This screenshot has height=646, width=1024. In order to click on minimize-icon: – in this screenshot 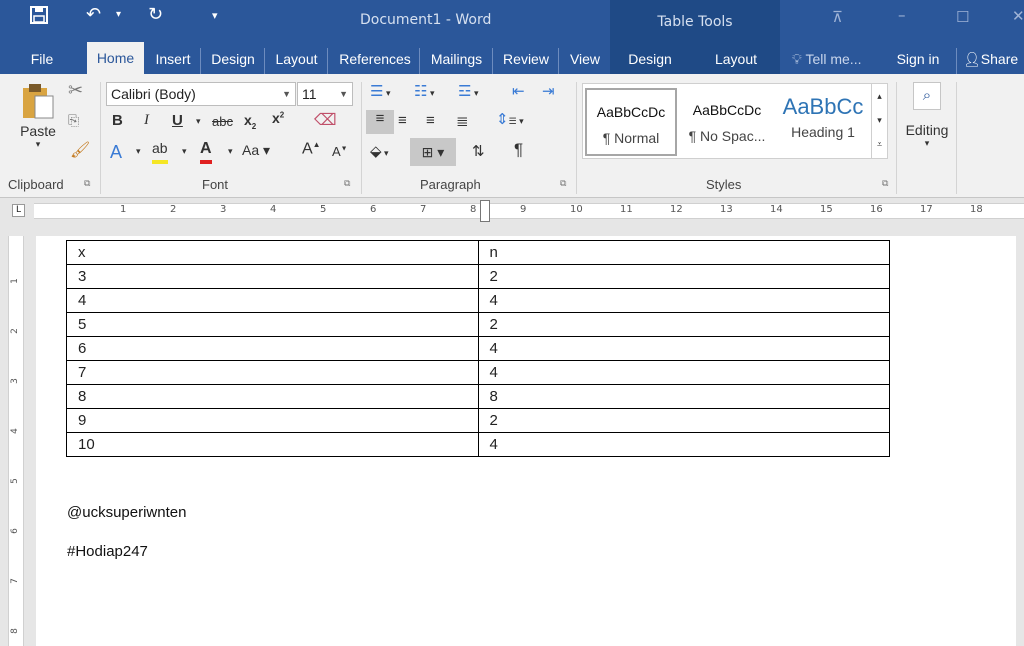, I will do `click(902, 15)`.